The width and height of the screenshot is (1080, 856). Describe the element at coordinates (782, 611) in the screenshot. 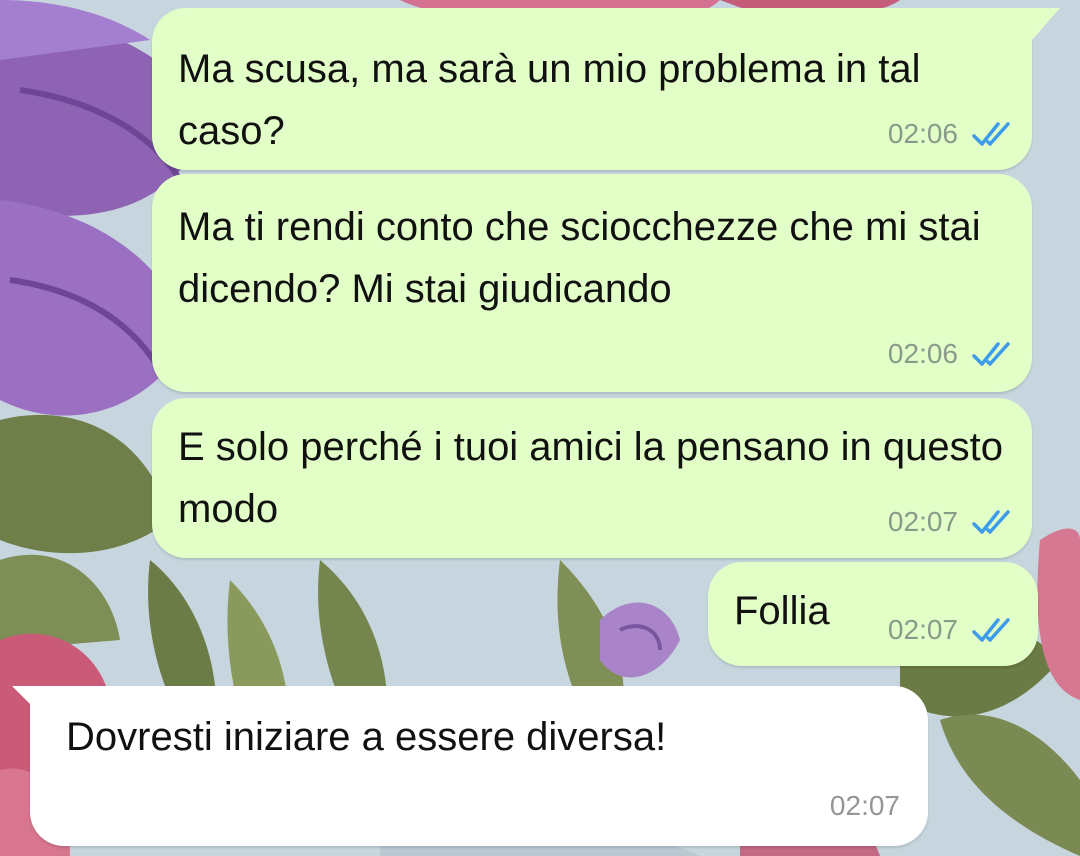

I see `message-text: Follia` at that location.